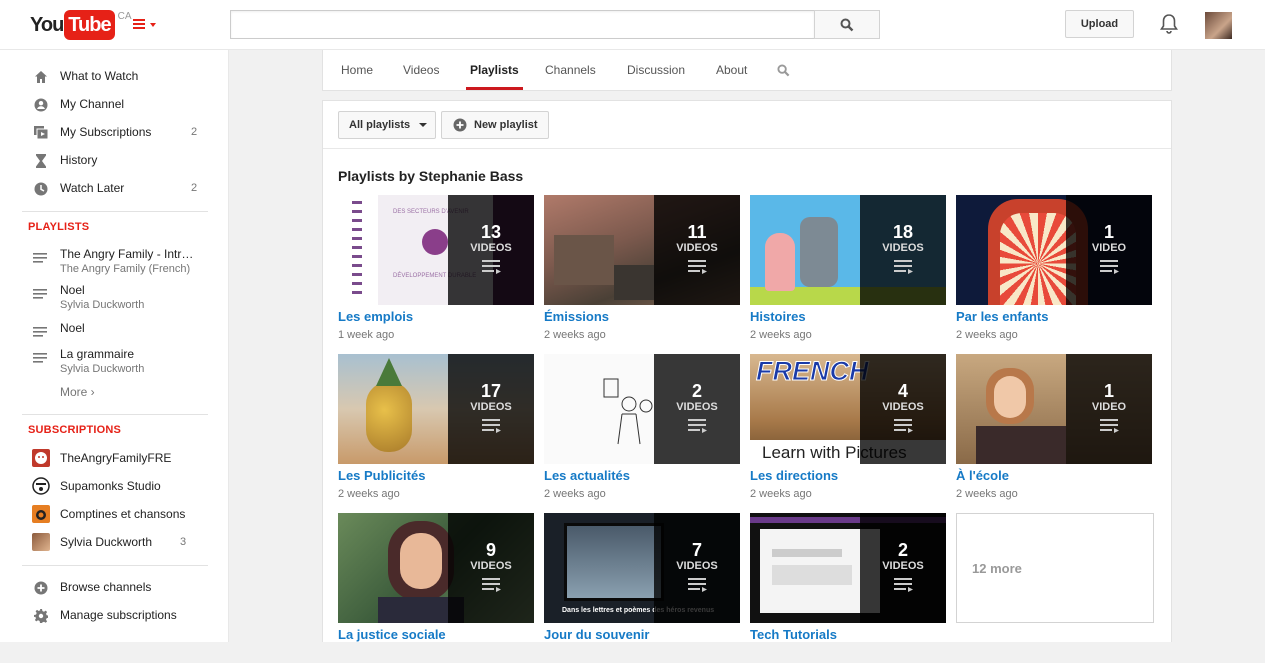 The image size is (1265, 663). I want to click on new-playlist-button: New playlist, so click(495, 125).